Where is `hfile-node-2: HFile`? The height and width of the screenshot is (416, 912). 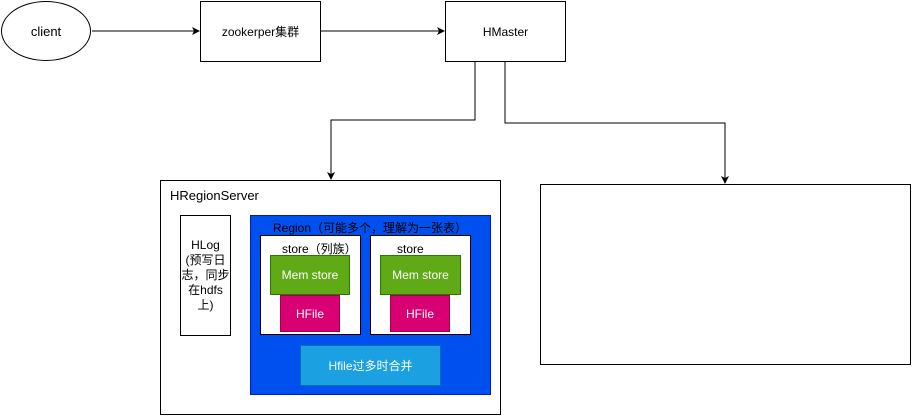
hfile-node-2: HFile is located at coordinates (420, 313).